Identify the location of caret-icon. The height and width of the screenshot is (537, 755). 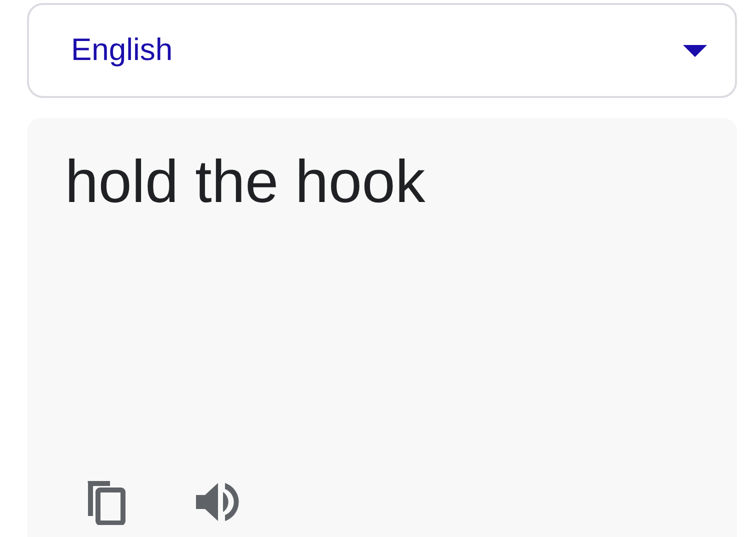
(695, 50).